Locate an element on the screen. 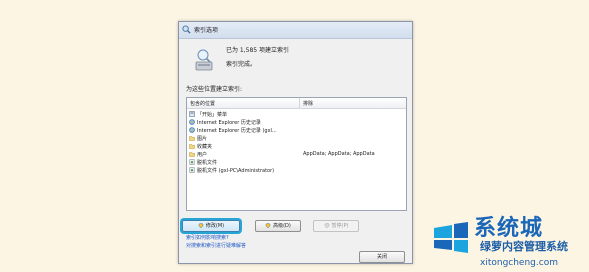 Image resolution: width=589 pixels, height=272 pixels. close-button: 关闭 is located at coordinates (382, 257).